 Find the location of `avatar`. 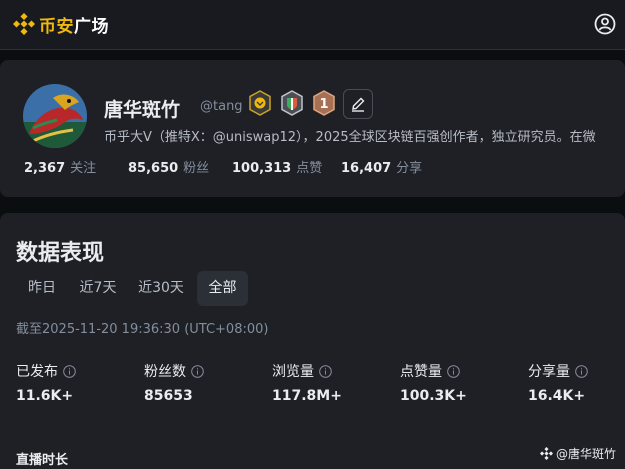

avatar is located at coordinates (55, 116).